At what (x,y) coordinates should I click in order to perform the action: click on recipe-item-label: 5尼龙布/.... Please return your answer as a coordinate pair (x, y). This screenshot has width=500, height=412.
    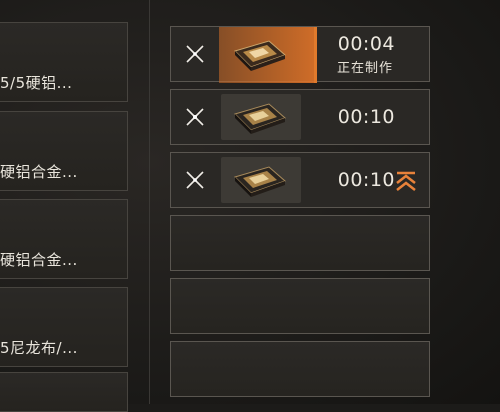
    Looking at the image, I should click on (39, 348).